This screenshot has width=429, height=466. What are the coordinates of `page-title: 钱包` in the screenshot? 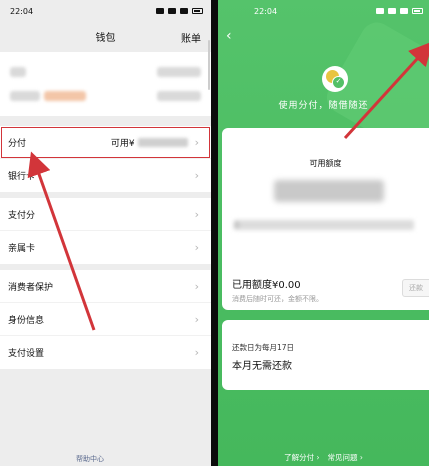 It's located at (105, 38).